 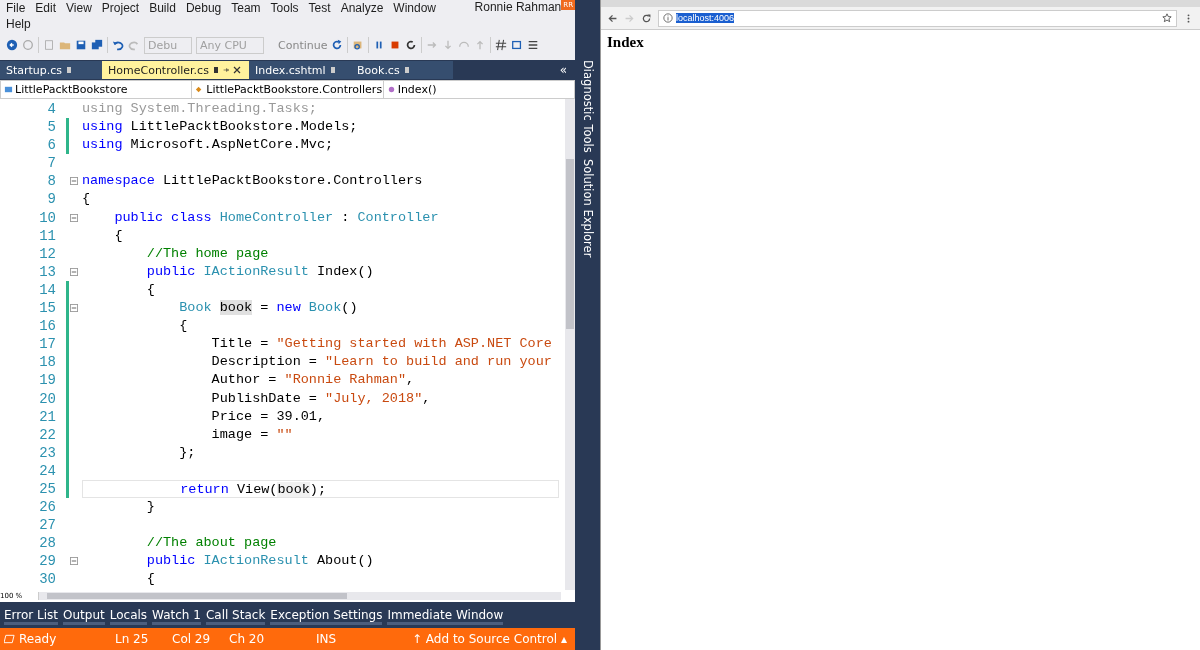 I want to click on line-number: 8, so click(x=51, y=181).